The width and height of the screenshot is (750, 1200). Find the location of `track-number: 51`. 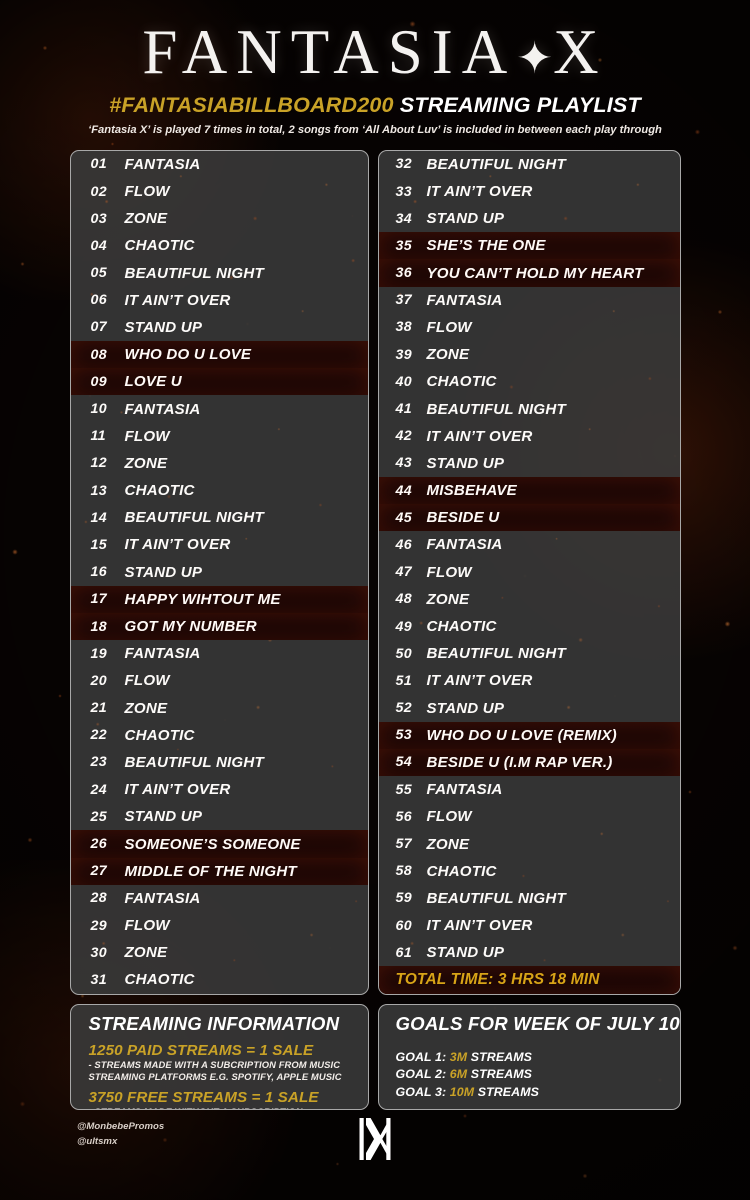

track-number: 51 is located at coordinates (403, 680).